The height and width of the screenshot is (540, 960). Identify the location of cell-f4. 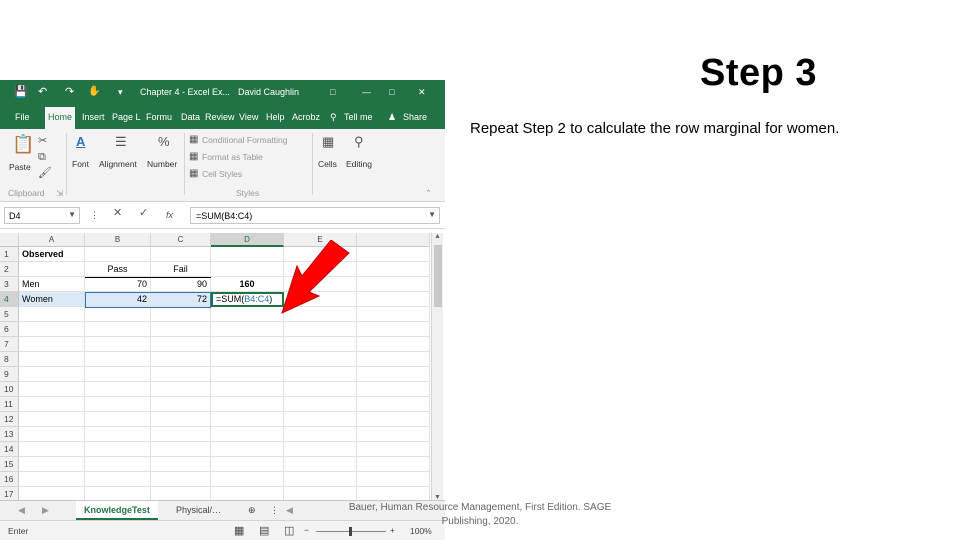
(393, 299).